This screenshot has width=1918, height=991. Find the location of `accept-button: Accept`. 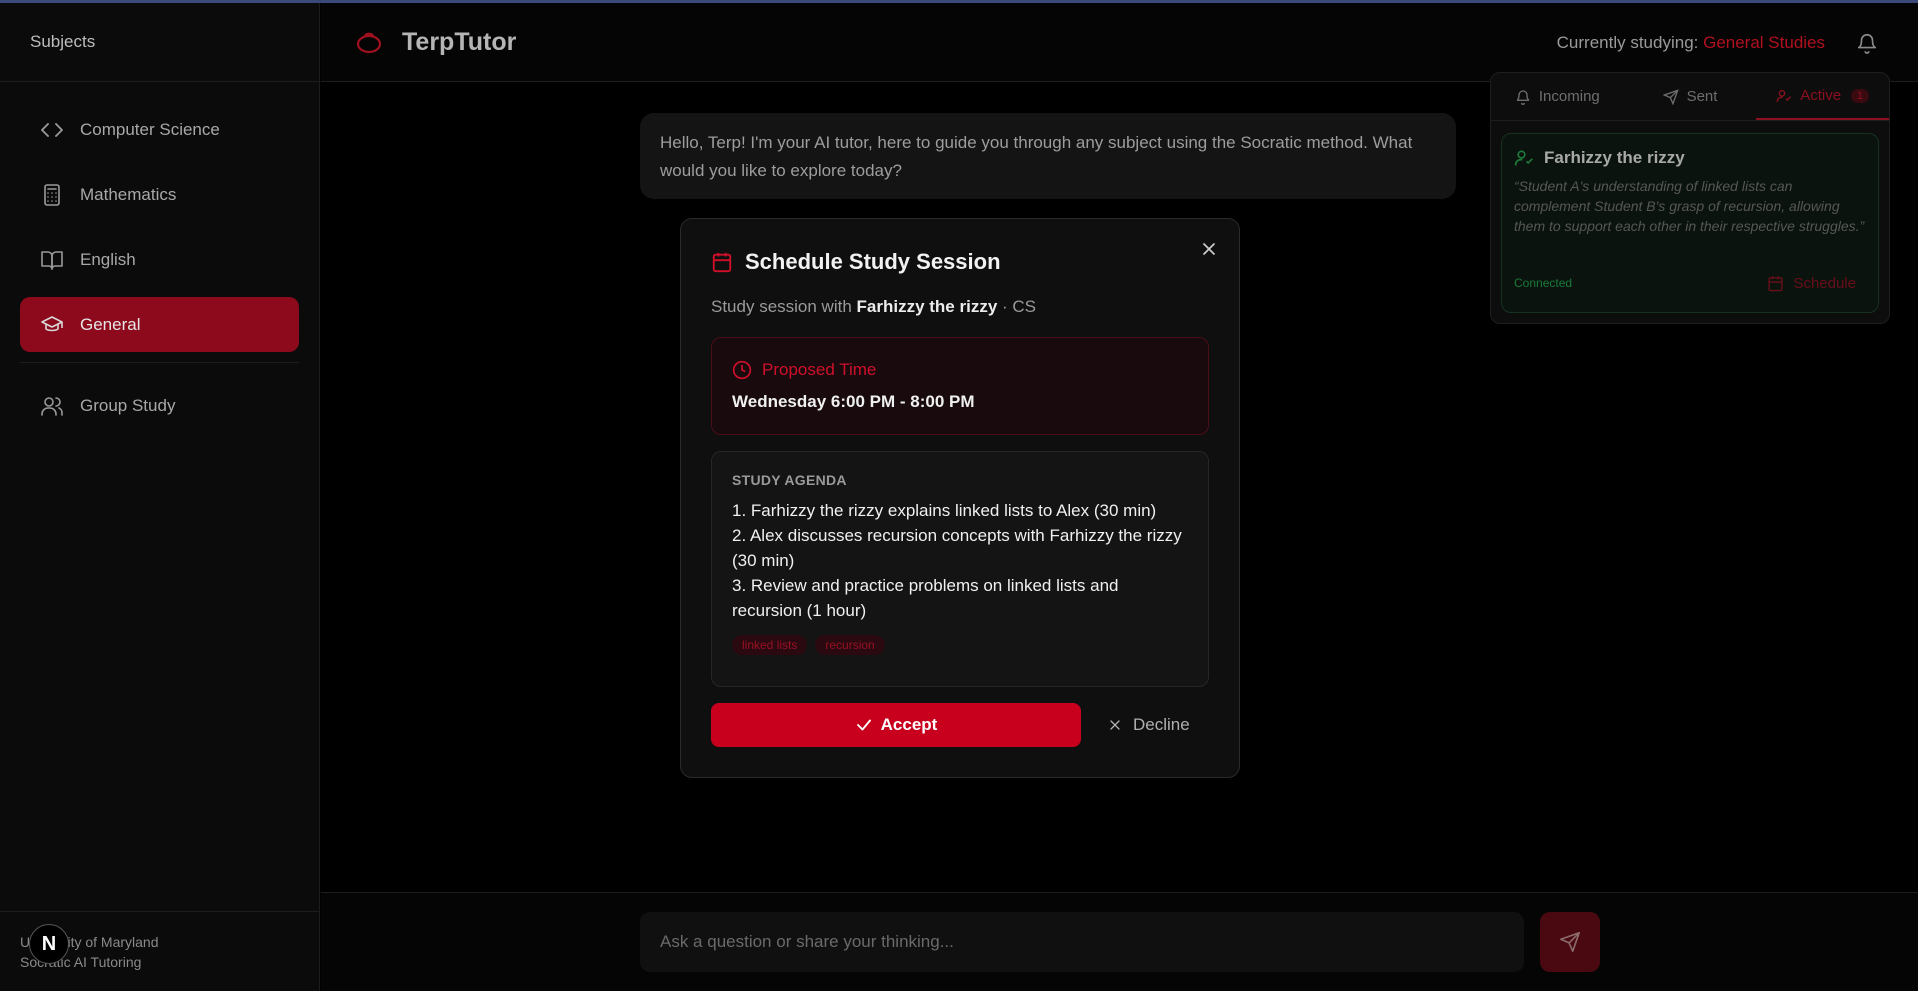

accept-button: Accept is located at coordinates (896, 725).